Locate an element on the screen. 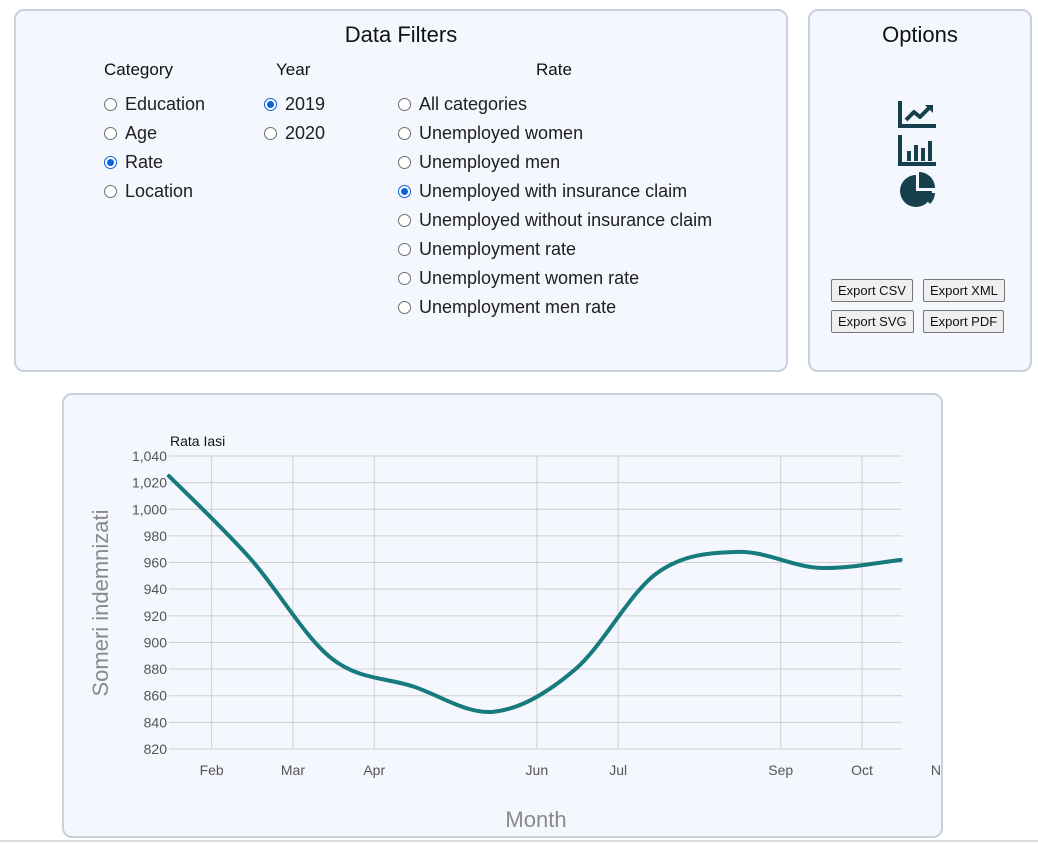 Image resolution: width=1038 pixels, height=843 pixels. rate-option: Unemployment rate is located at coordinates (555, 249).